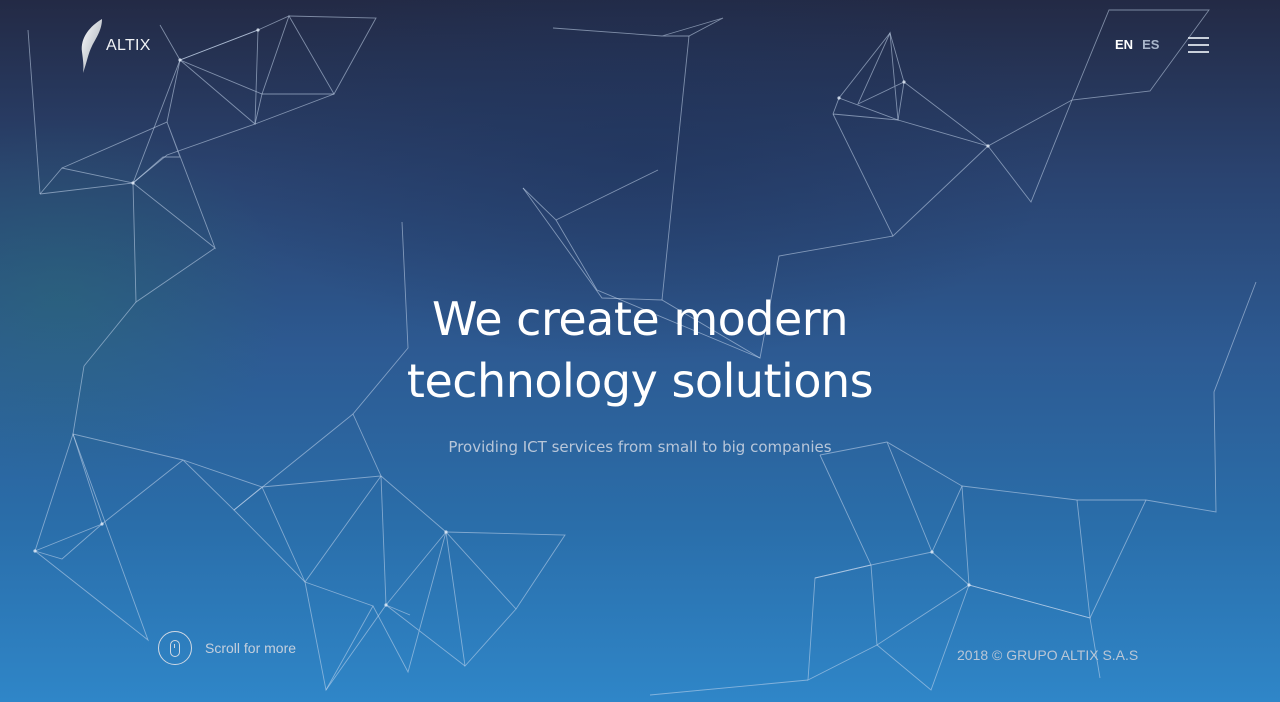  What do you see at coordinates (1150, 44) in the screenshot?
I see `language-es: ES` at bounding box center [1150, 44].